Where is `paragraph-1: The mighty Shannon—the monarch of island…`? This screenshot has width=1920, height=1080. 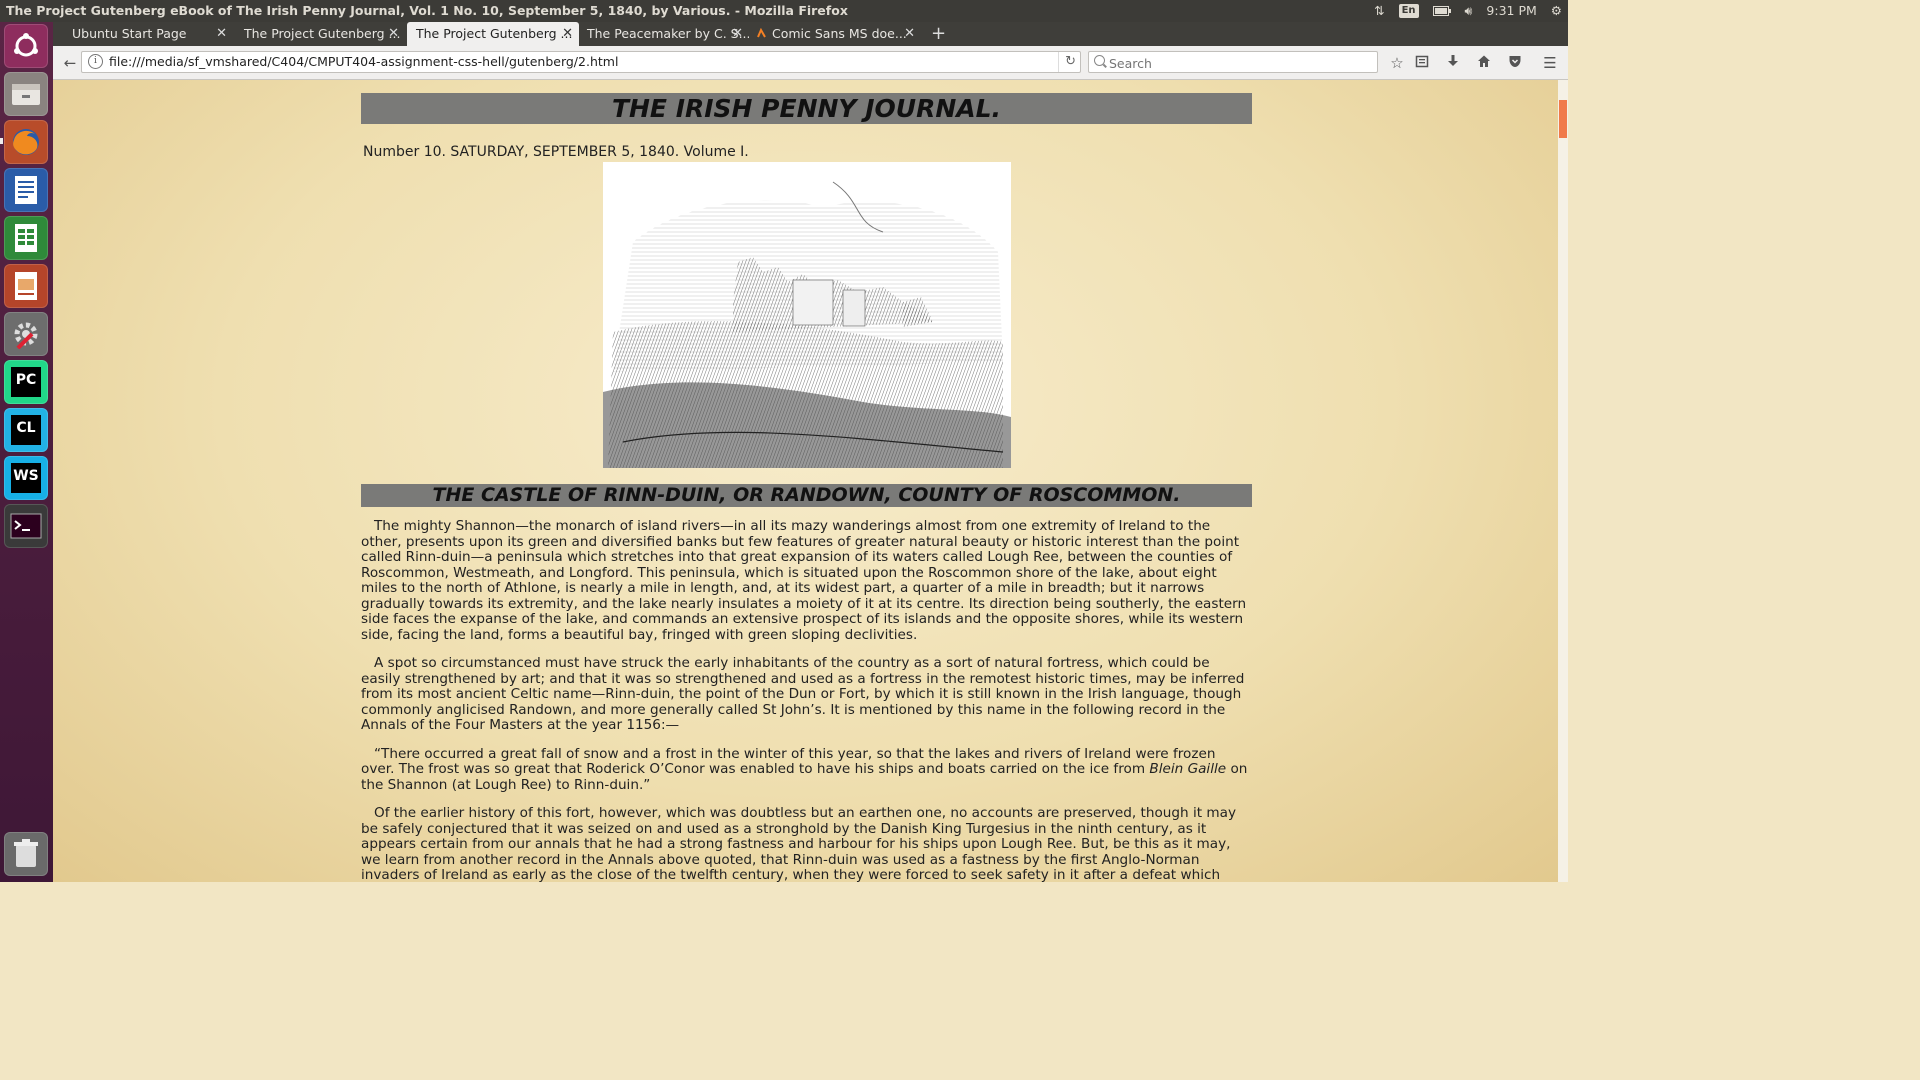
paragraph-1: The mighty Shannon—the monarch of island… is located at coordinates (804, 580).